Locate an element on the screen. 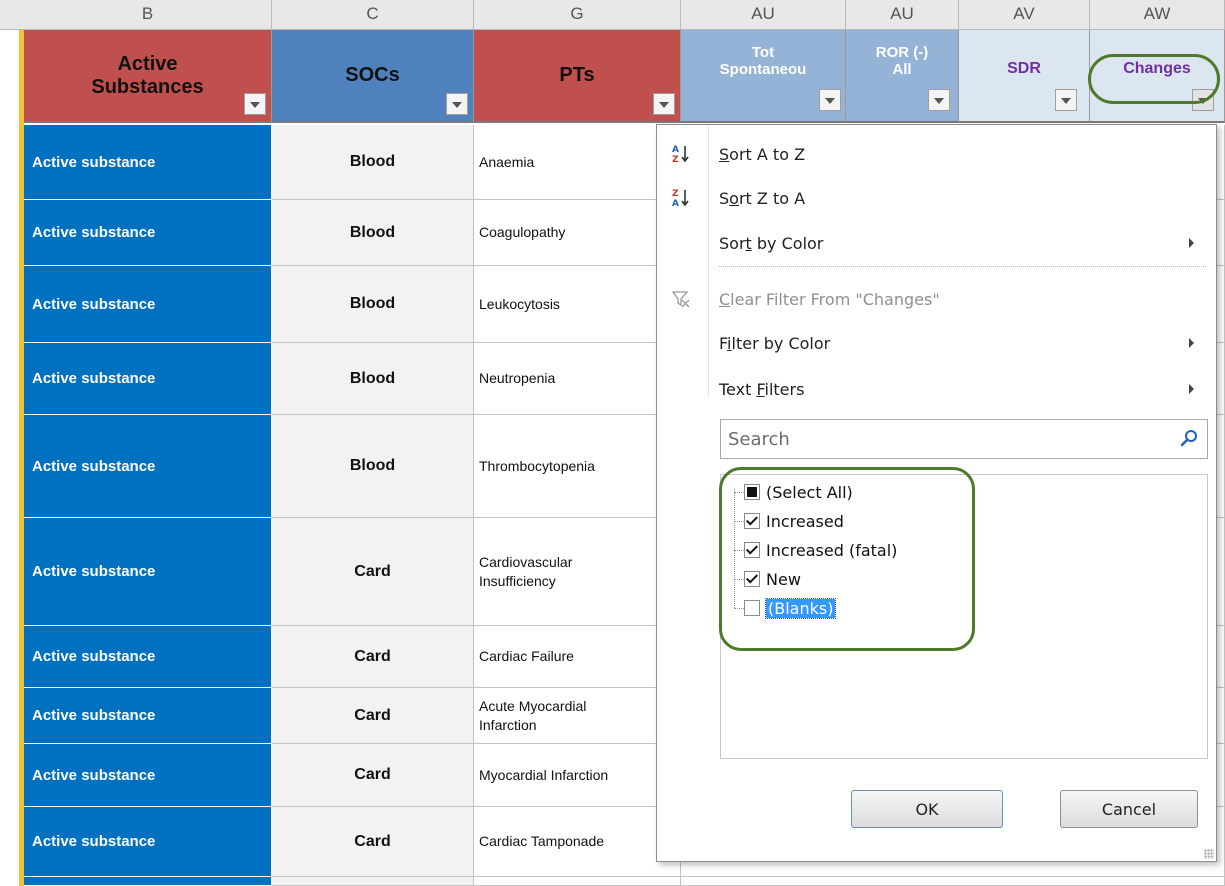  select-all-checkbox is located at coordinates (752, 492).